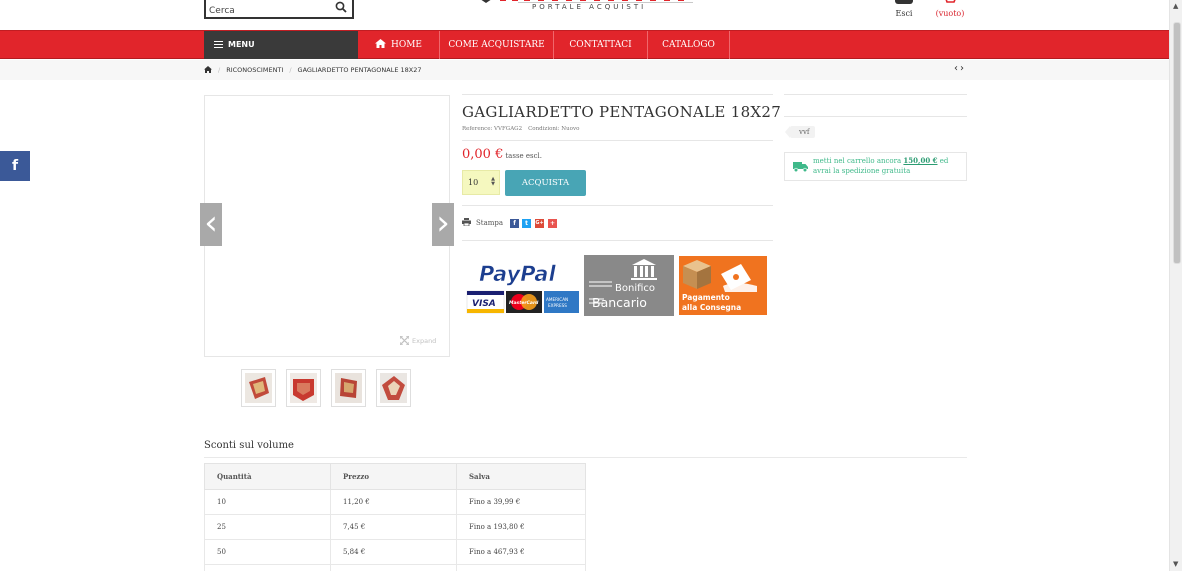 The image size is (1182, 571). What do you see at coordinates (327, 226) in the screenshot?
I see `product-image` at bounding box center [327, 226].